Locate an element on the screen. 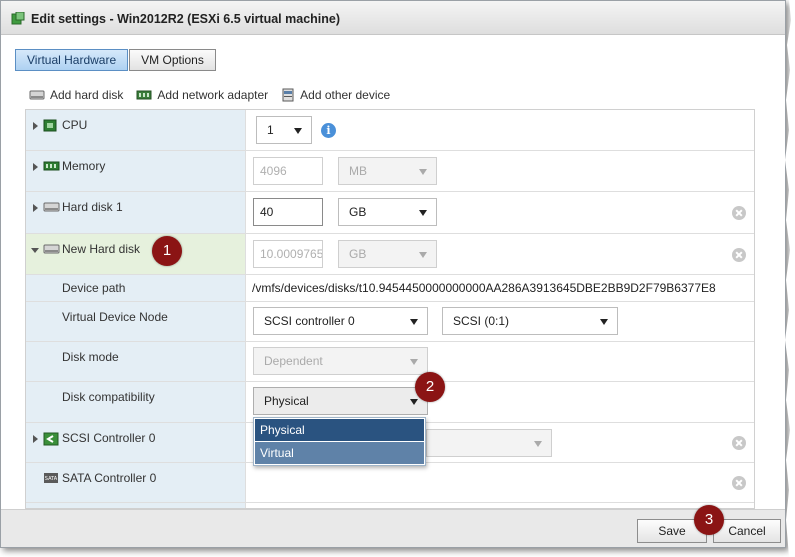 This screenshot has width=795, height=557. memory-unit-value: MB is located at coordinates (358, 171).